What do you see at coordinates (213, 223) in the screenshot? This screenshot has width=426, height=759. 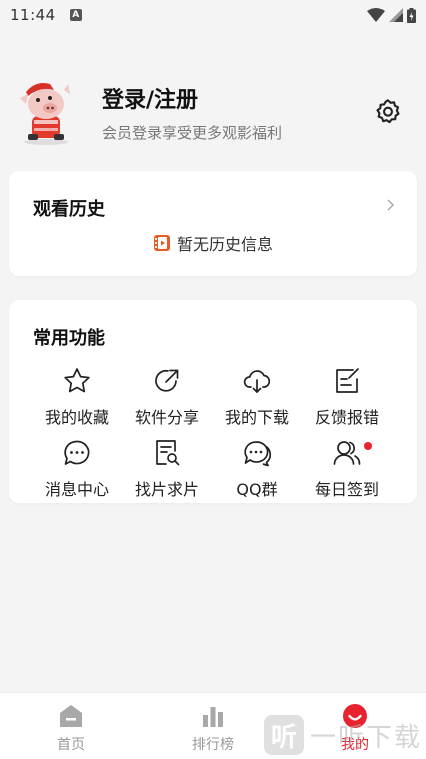 I see `history-card: 观看历史 暂无历史信息` at bounding box center [213, 223].